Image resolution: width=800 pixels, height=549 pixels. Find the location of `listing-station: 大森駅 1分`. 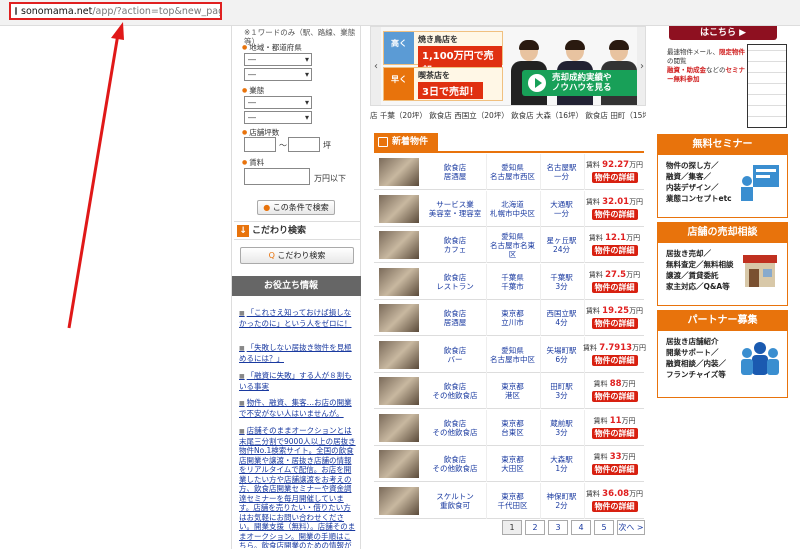

listing-station: 大森駅 1分 is located at coordinates (561, 464).